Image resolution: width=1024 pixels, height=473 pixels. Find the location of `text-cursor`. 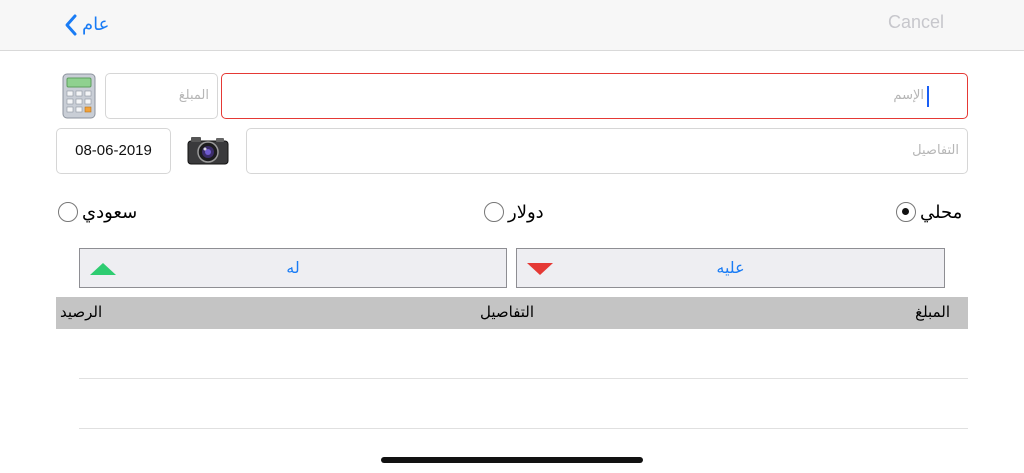

text-cursor is located at coordinates (928, 96).